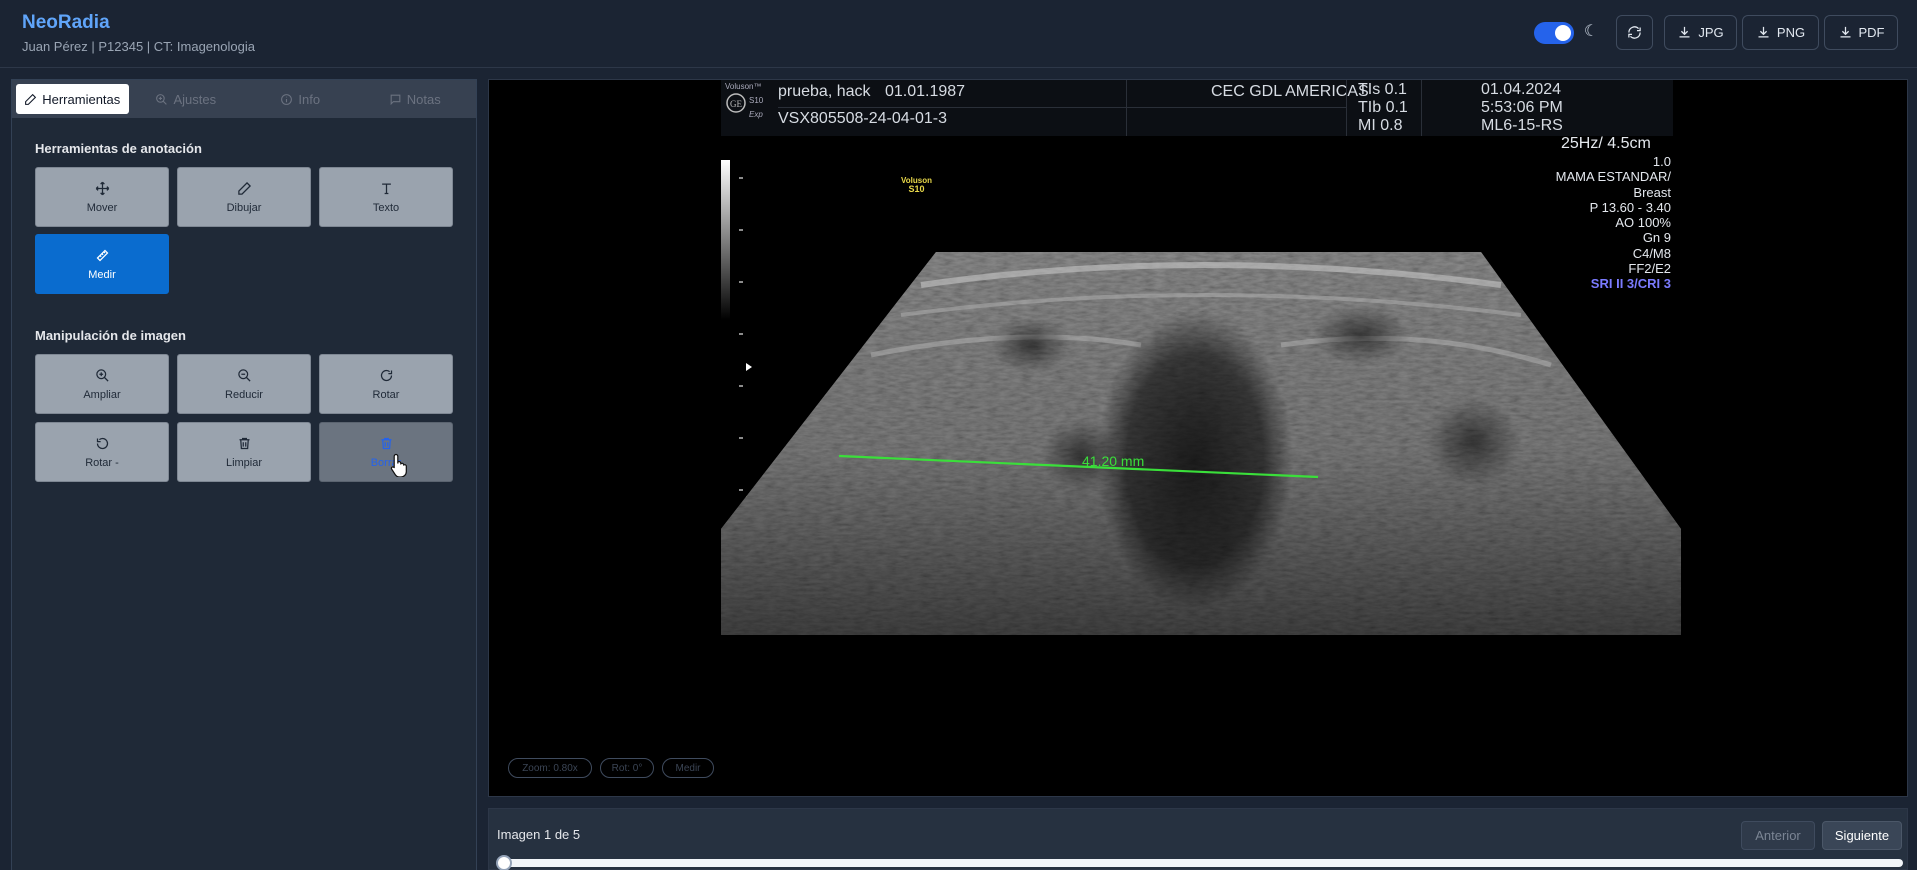 The width and height of the screenshot is (1917, 870). I want to click on download-jpg-button: JPG, so click(1700, 32).